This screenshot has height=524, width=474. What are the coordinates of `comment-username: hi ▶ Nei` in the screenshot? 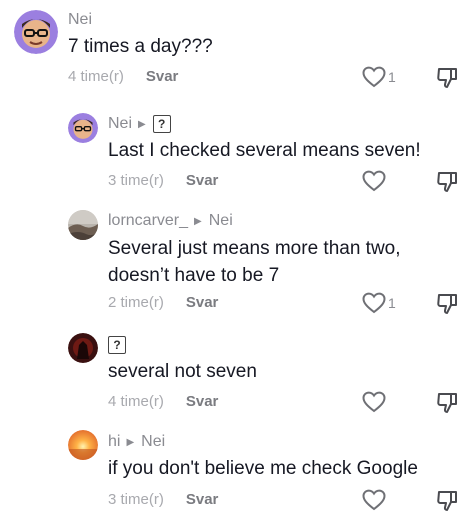 It's located at (136, 442).